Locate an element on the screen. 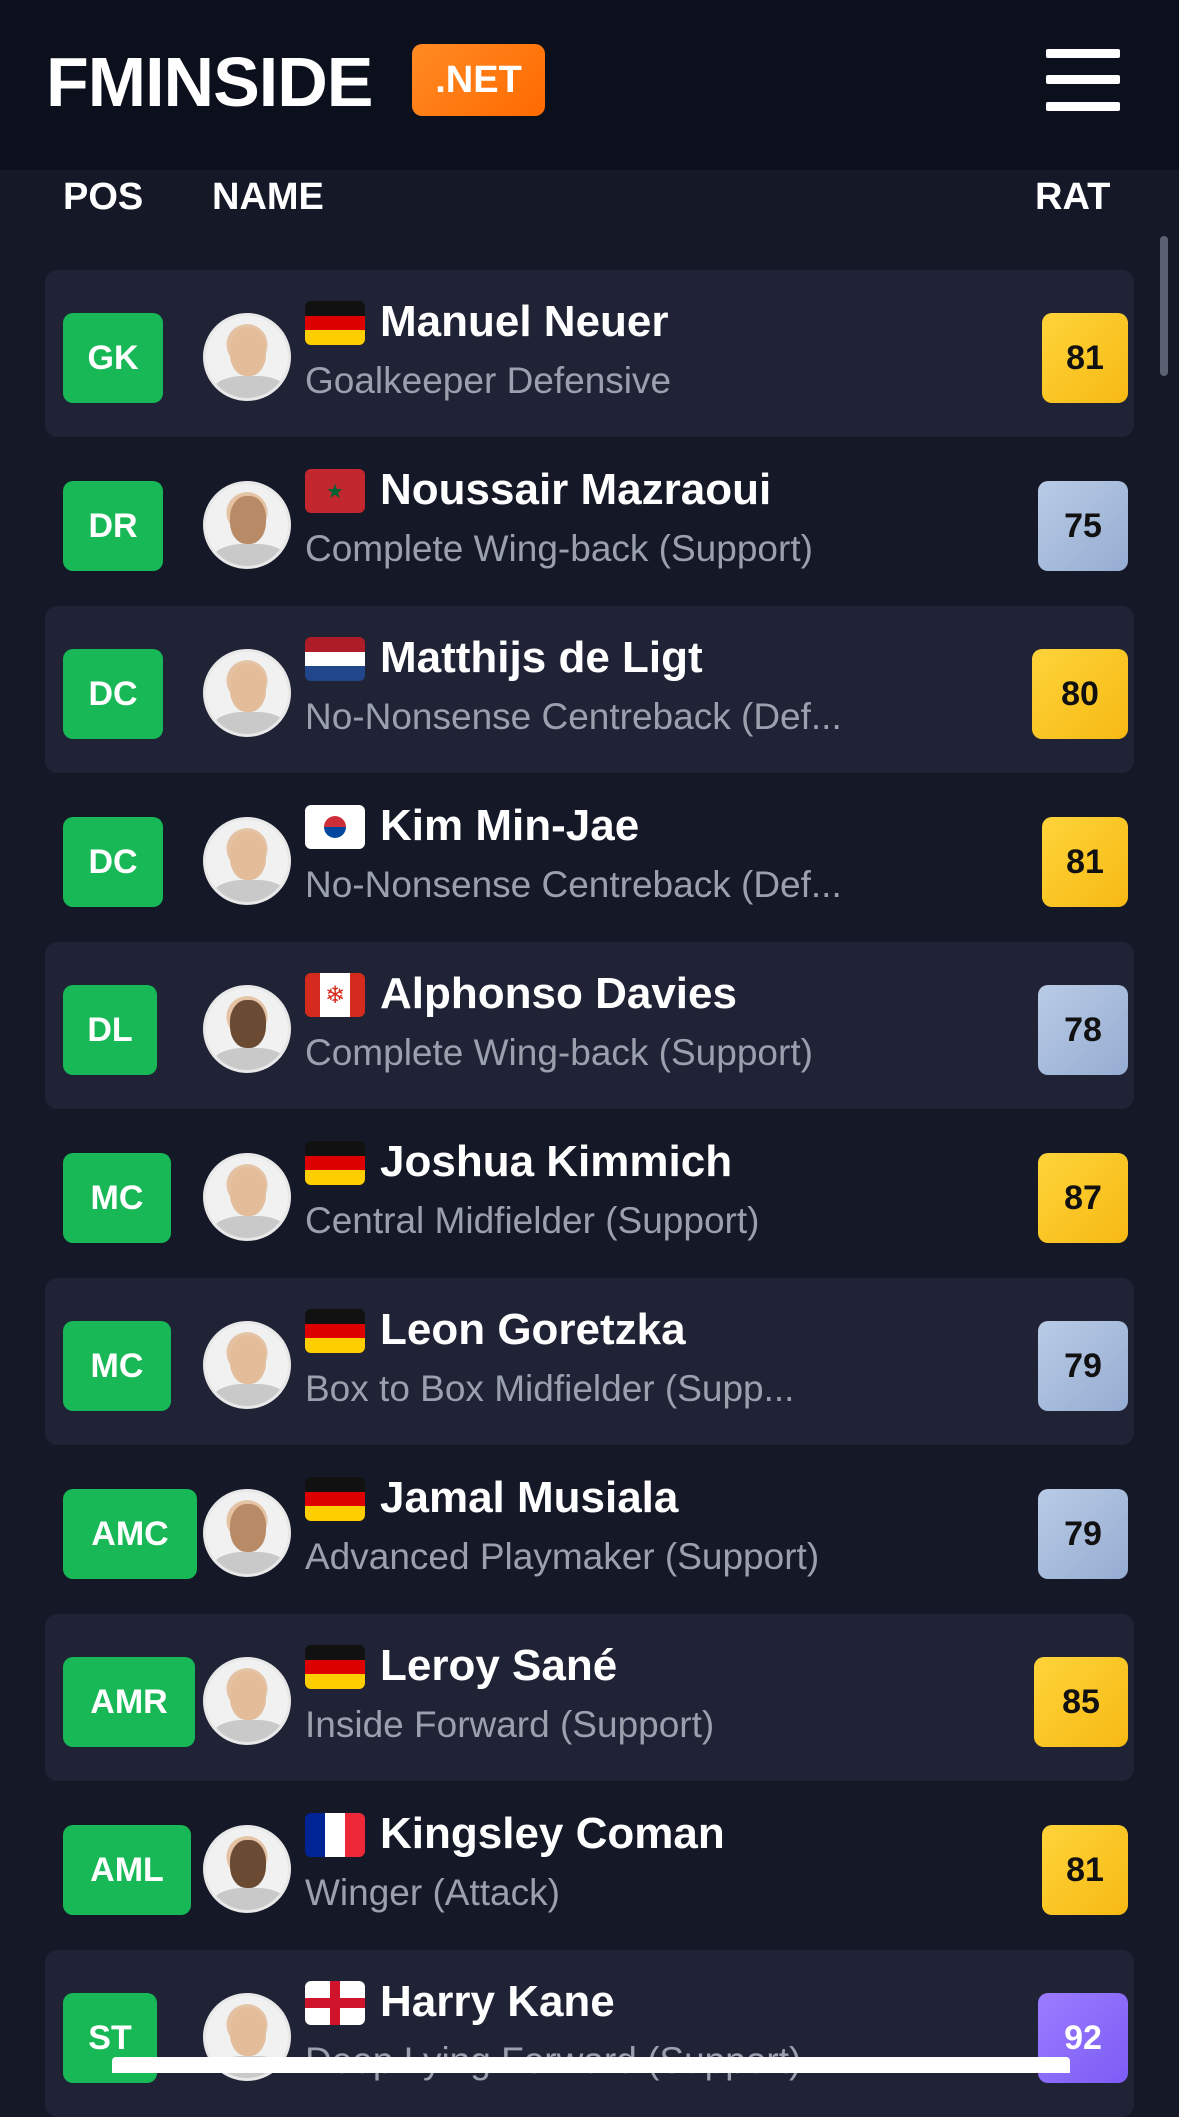  position-badge: GK is located at coordinates (113, 358).